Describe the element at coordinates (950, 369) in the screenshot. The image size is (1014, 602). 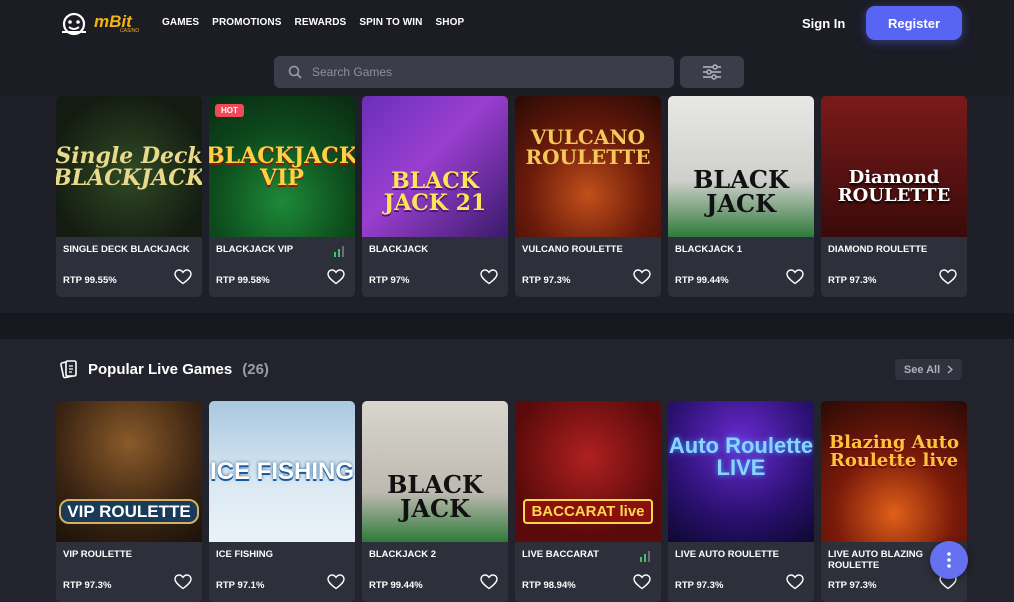
I see `chevron-right-icon` at that location.